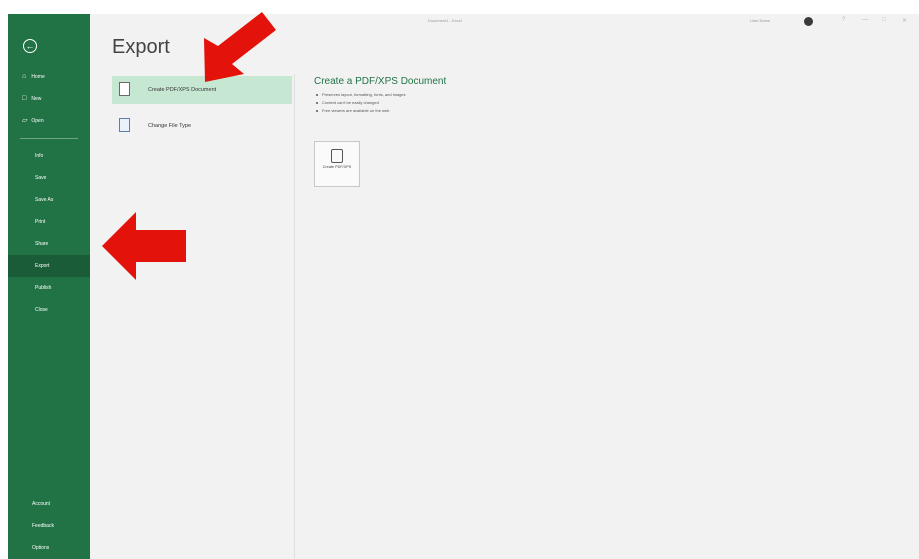 This screenshot has width=919, height=559. What do you see at coordinates (44, 200) in the screenshot?
I see `sidebar-item-label: Save As` at bounding box center [44, 200].